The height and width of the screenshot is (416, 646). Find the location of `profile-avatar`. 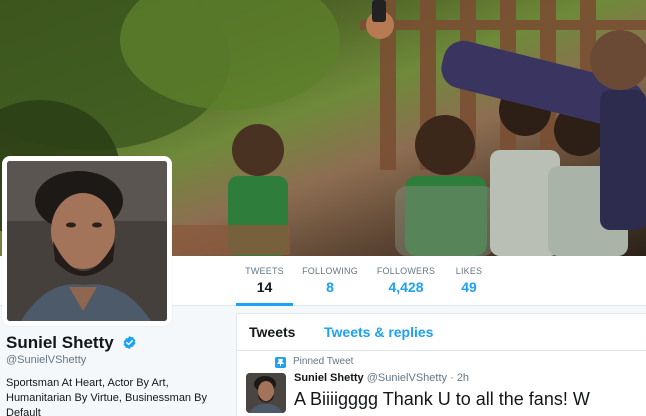

profile-avatar is located at coordinates (87, 241).